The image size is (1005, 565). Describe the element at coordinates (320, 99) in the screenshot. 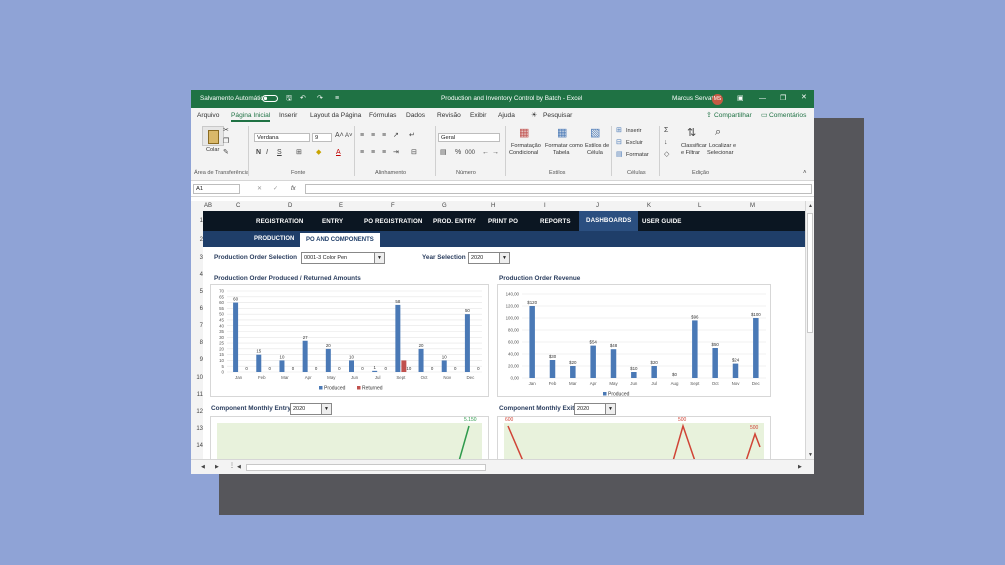

I see `redo-icon: ↷` at that location.